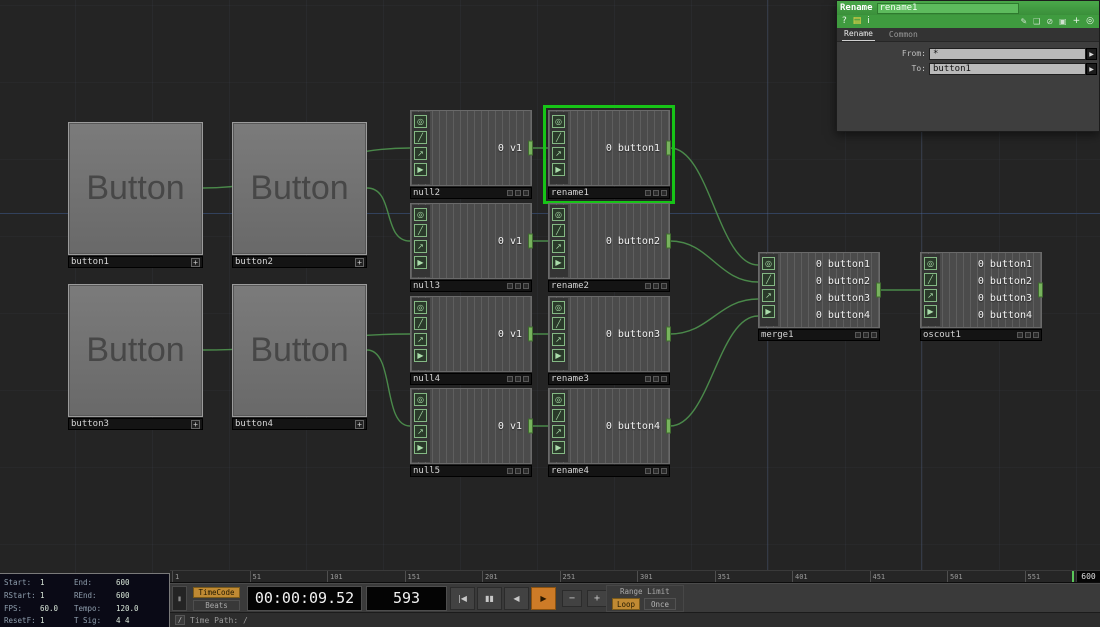 Image resolution: width=1100 pixels, height=627 pixels. Describe the element at coordinates (981, 335) in the screenshot. I see `node-name-bar: oscout1` at that location.